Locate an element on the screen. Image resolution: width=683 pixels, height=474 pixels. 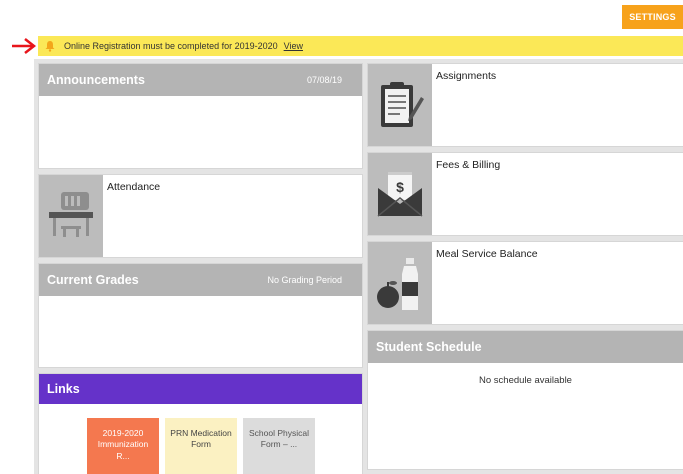
link-line: Form is located at coordinates (201, 444).